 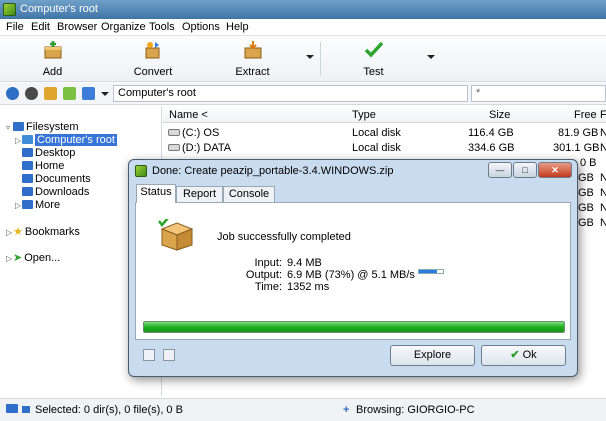 What do you see at coordinates (88, 93) in the screenshot?
I see `refresh-icon` at bounding box center [88, 93].